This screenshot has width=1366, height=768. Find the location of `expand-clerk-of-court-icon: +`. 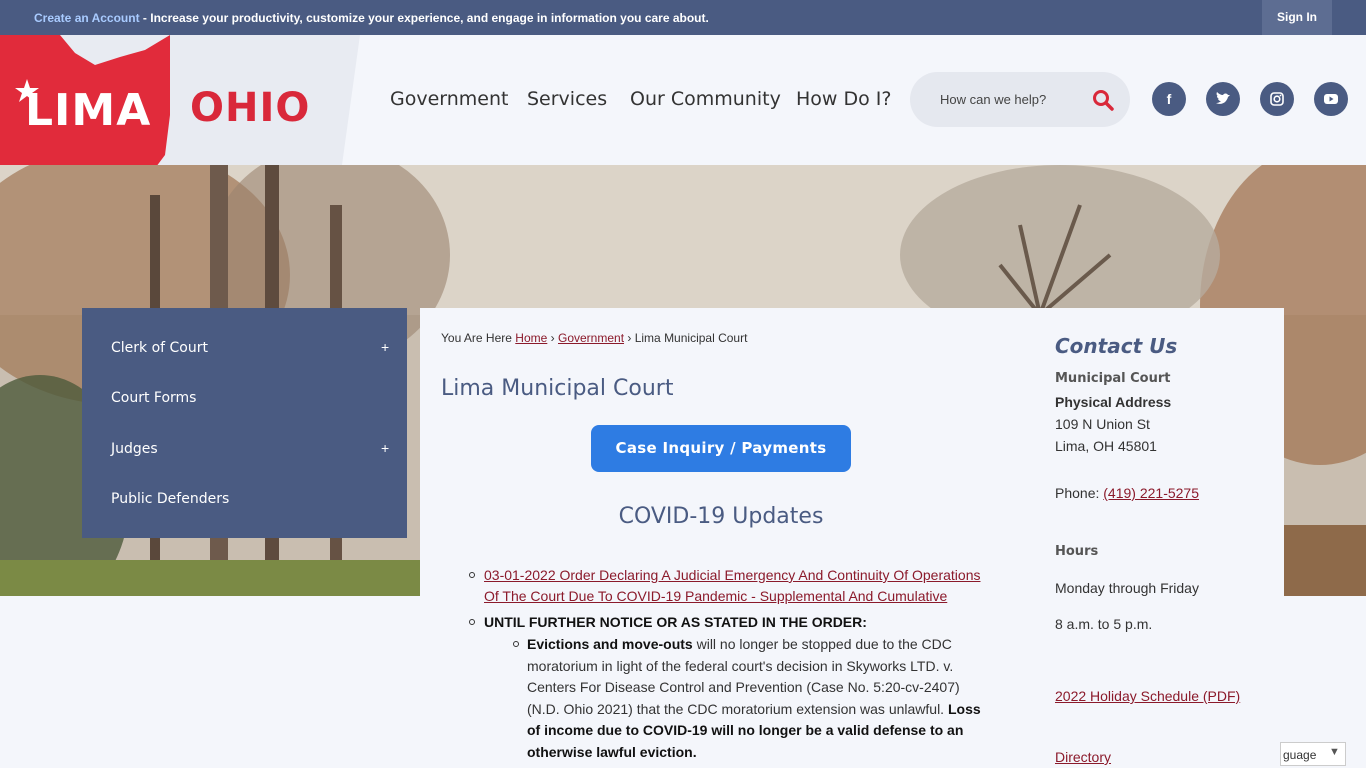

expand-clerk-of-court-icon: + is located at coordinates (385, 347).